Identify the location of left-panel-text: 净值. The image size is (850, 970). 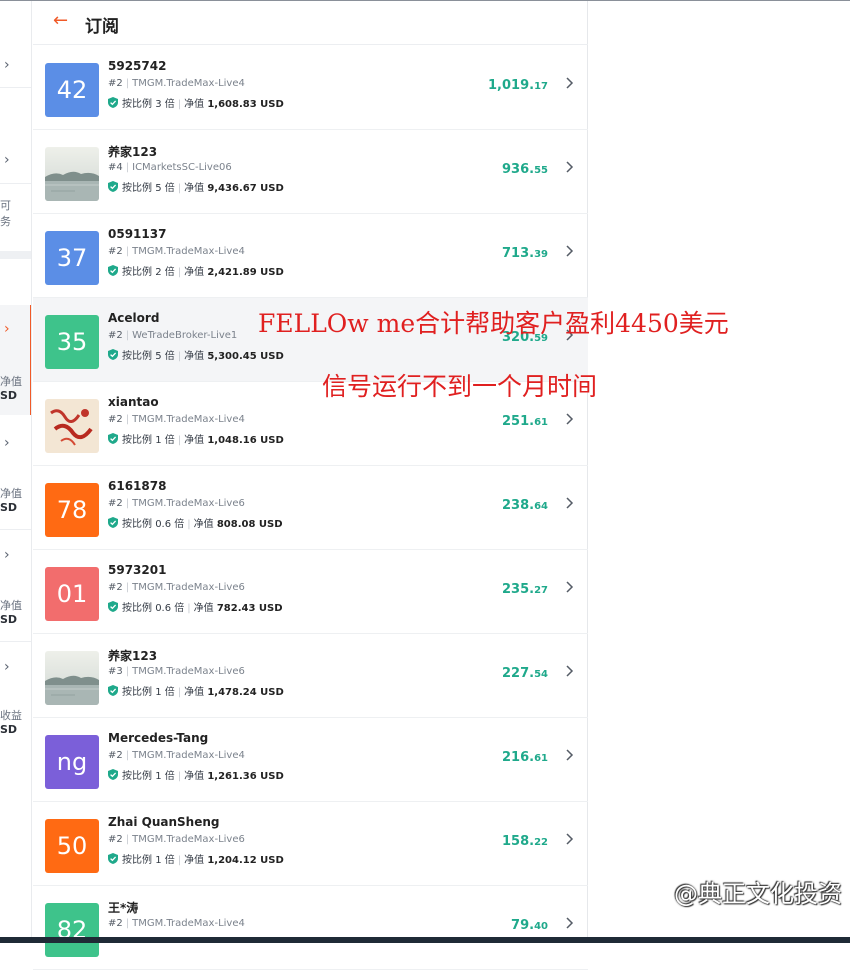
(11, 381).